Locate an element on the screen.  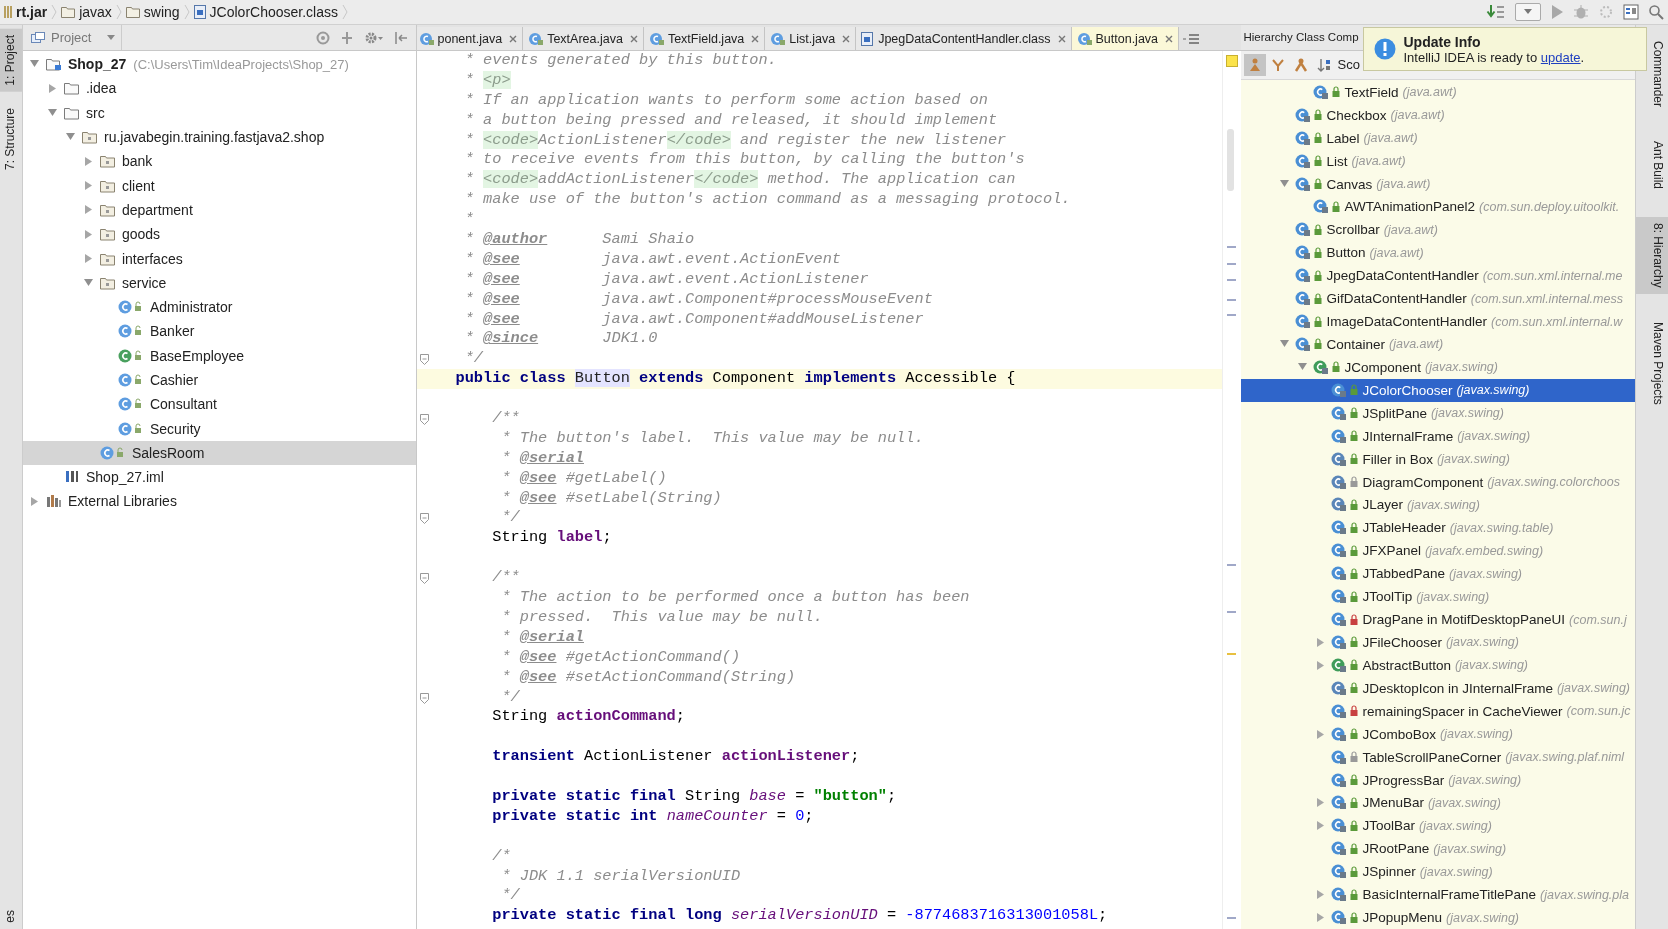
editor-tab: Button.java is located at coordinates (1125, 38).